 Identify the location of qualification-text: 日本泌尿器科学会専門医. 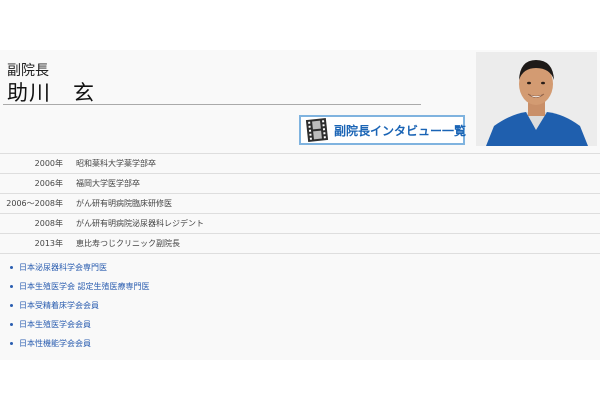
(63, 267).